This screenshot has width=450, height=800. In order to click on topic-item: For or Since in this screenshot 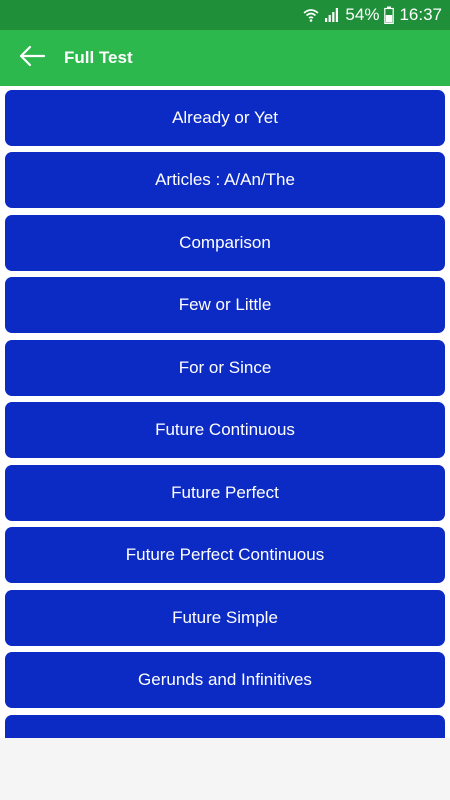, I will do `click(225, 368)`.